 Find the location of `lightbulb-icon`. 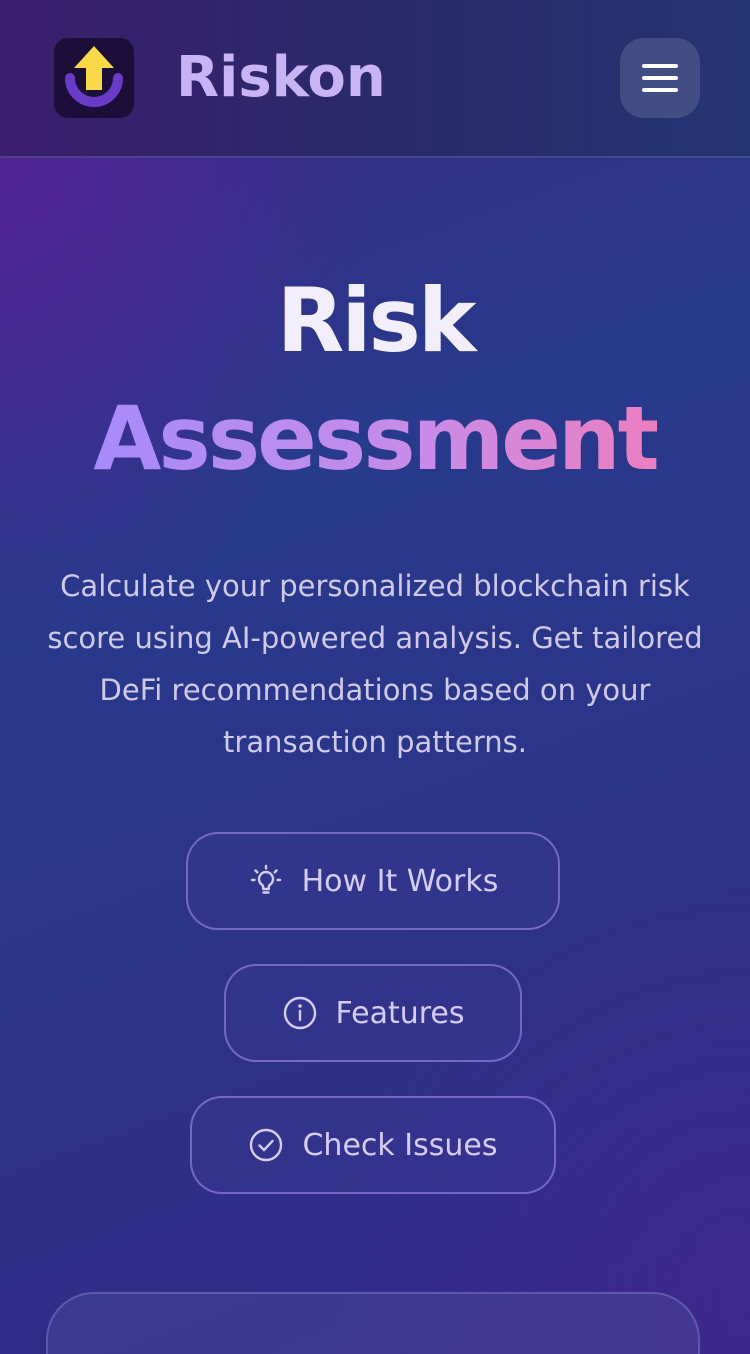

lightbulb-icon is located at coordinates (265, 879).